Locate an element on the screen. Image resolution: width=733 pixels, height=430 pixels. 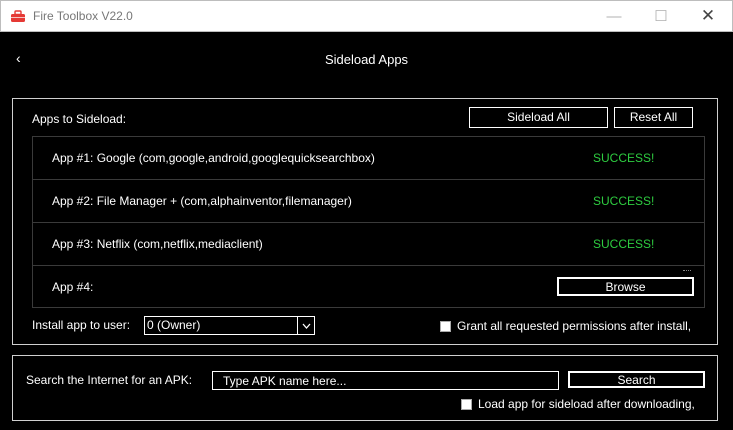
install-user-value: 0 (Owner) is located at coordinates (174, 325).